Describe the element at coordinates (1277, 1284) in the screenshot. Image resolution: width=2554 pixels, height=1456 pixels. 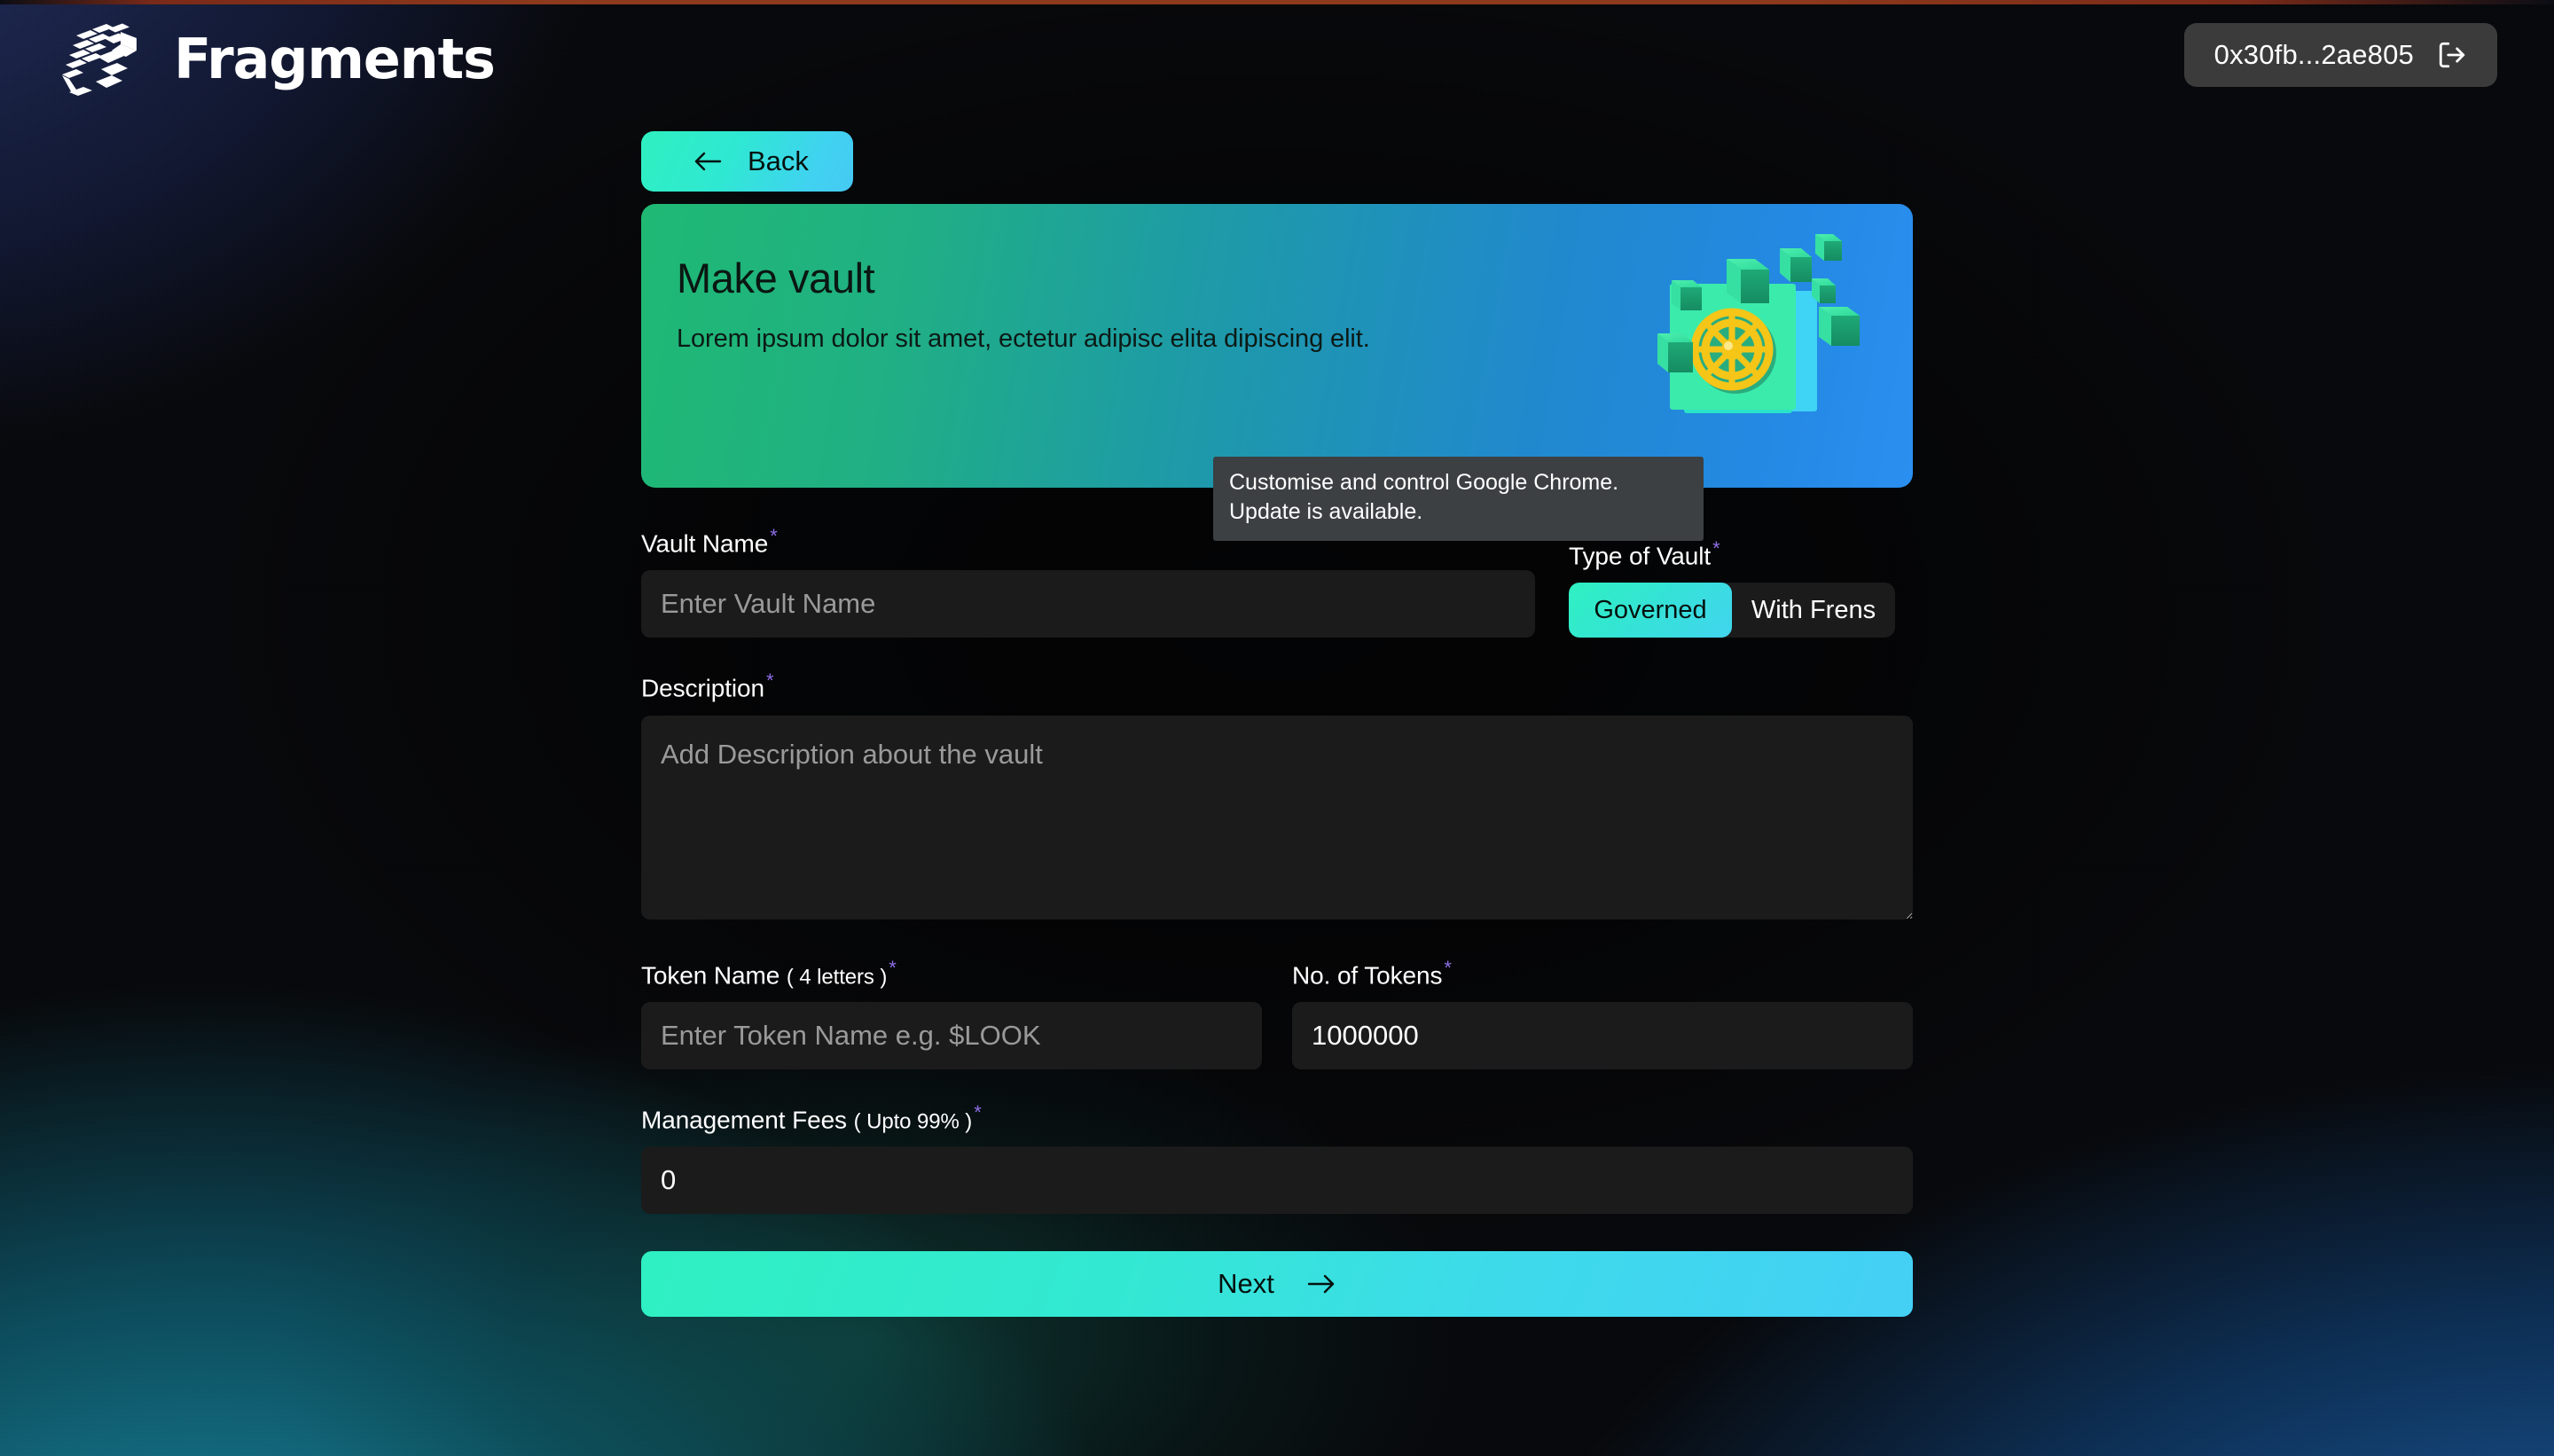
I see `next-button: Next` at that location.